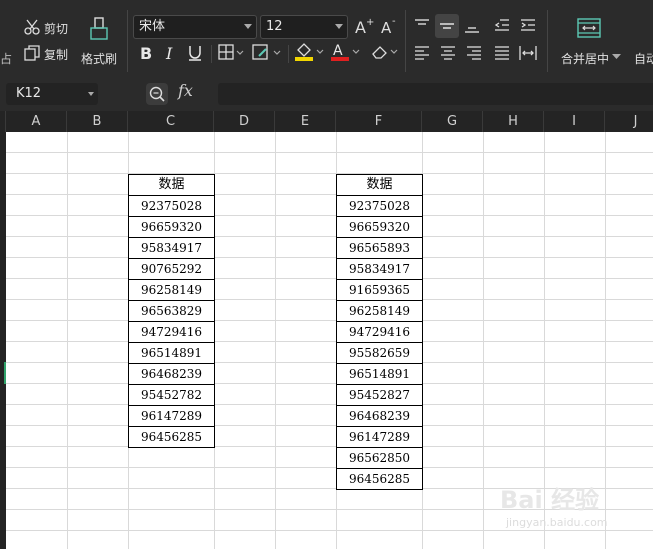 This screenshot has width=653, height=549. What do you see at coordinates (379, 416) in the screenshot?
I see `table2-cell: 96468239` at bounding box center [379, 416].